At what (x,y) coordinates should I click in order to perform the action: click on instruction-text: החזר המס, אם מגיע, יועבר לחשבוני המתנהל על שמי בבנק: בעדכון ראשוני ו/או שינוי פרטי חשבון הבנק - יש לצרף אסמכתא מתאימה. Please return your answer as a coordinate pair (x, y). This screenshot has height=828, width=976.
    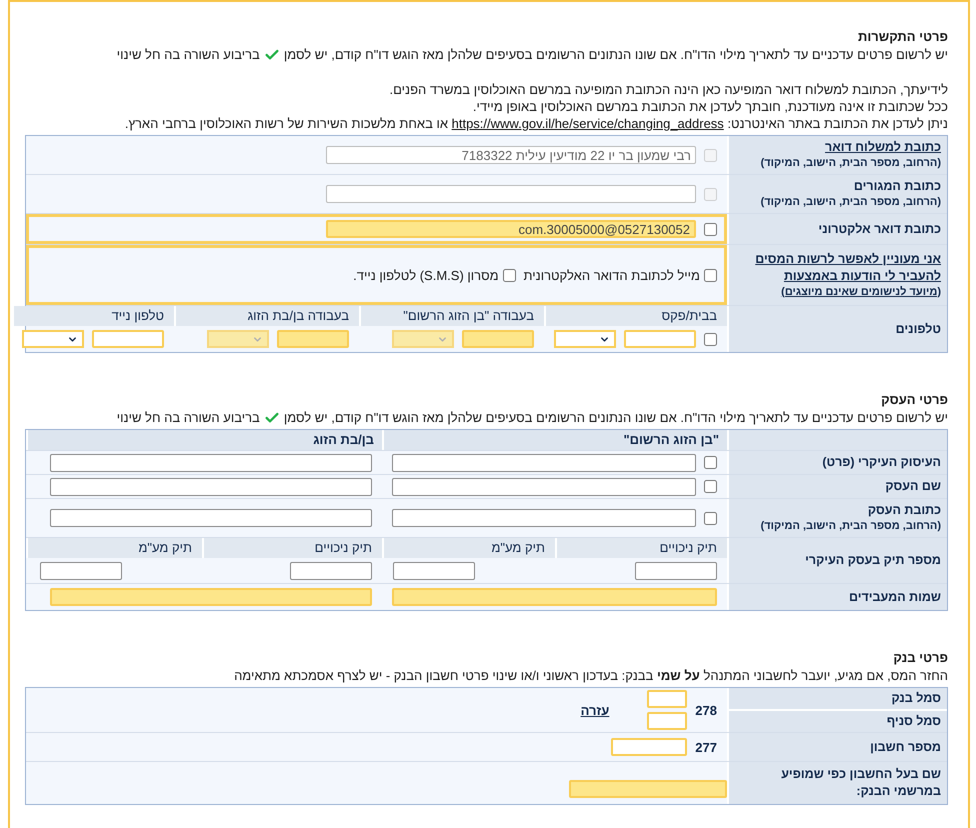
    Looking at the image, I should click on (590, 675).